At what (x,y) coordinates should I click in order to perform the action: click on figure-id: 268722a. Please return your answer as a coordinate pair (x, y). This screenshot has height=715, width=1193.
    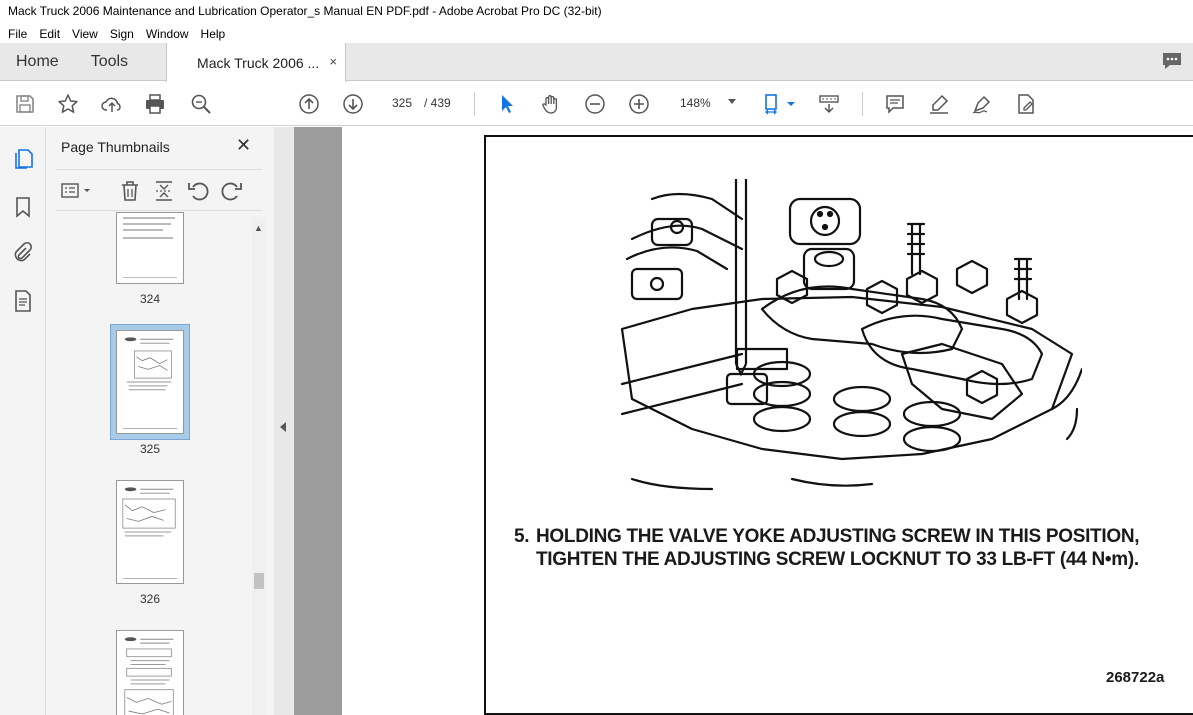
    Looking at the image, I should click on (1135, 677).